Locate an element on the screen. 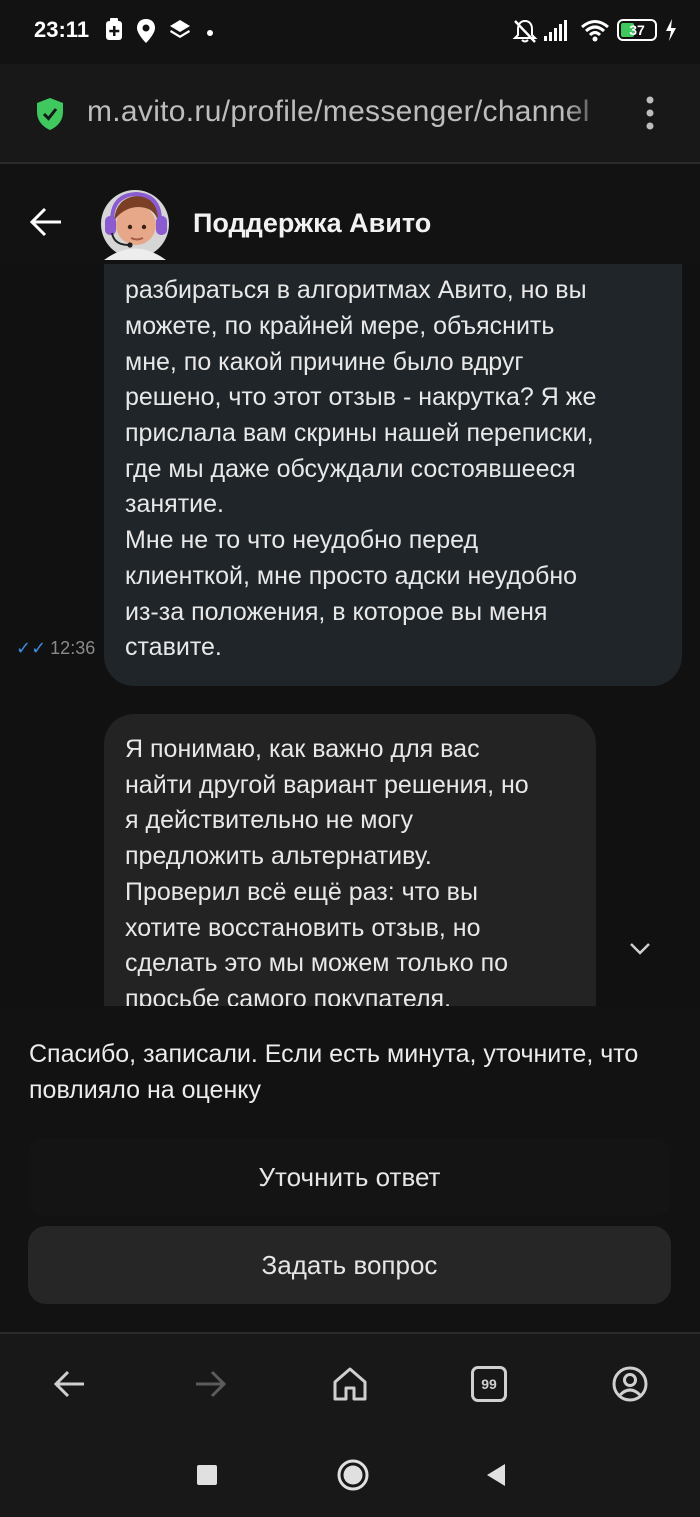 This screenshot has width=700, height=1517. message-line: Проверил всё ещё раз: что вы is located at coordinates (301, 891).